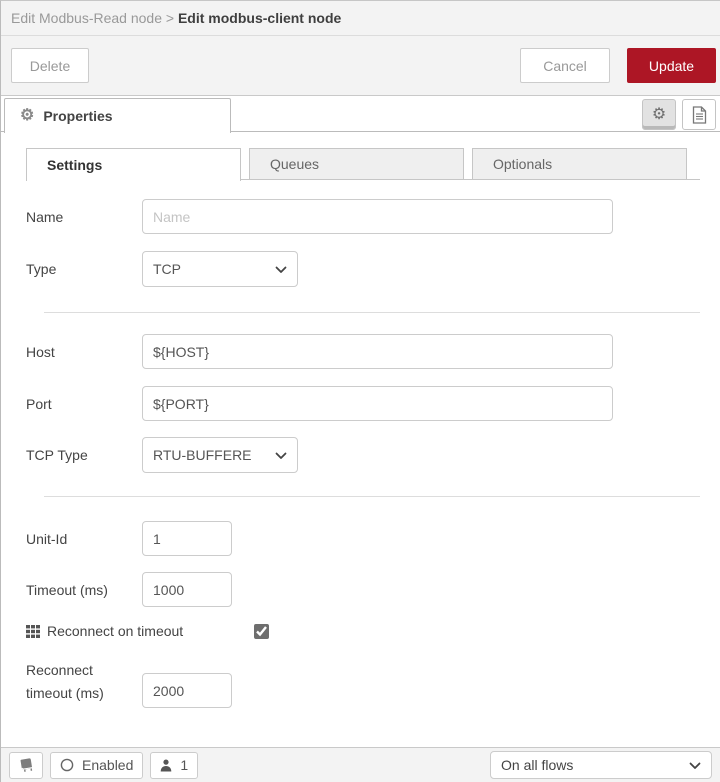 This screenshot has width=720, height=782. Describe the element at coordinates (373, 538) in the screenshot. I see `unit-id-row: Unit-Id` at that location.